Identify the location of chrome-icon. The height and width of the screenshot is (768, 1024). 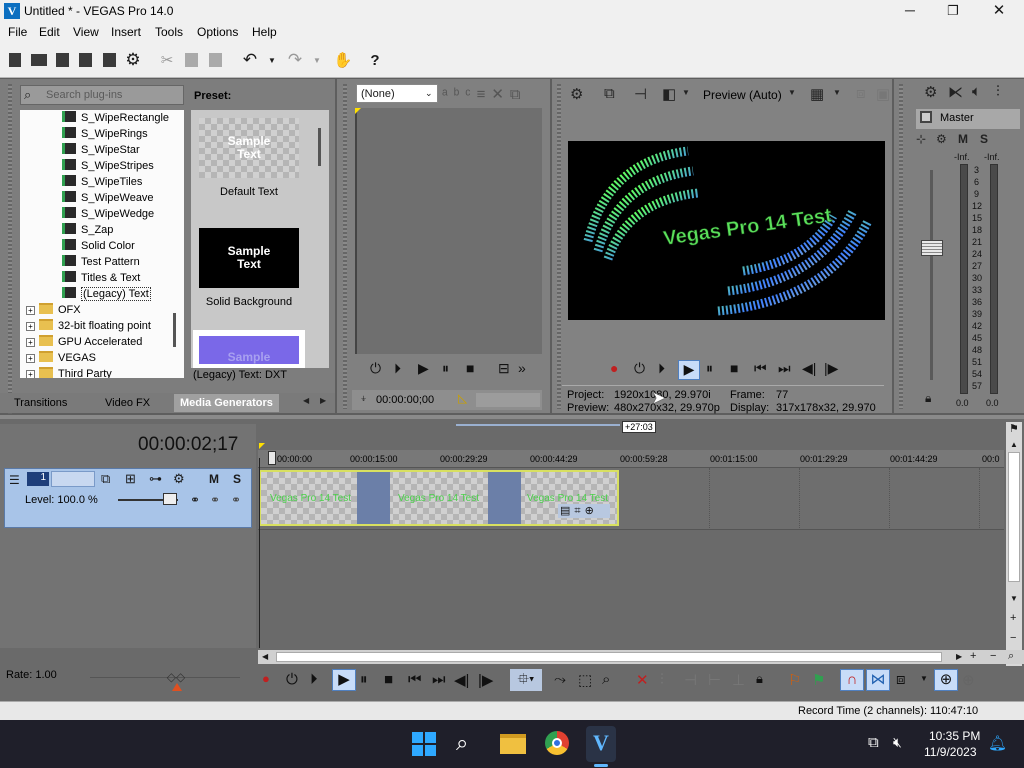
(557, 743).